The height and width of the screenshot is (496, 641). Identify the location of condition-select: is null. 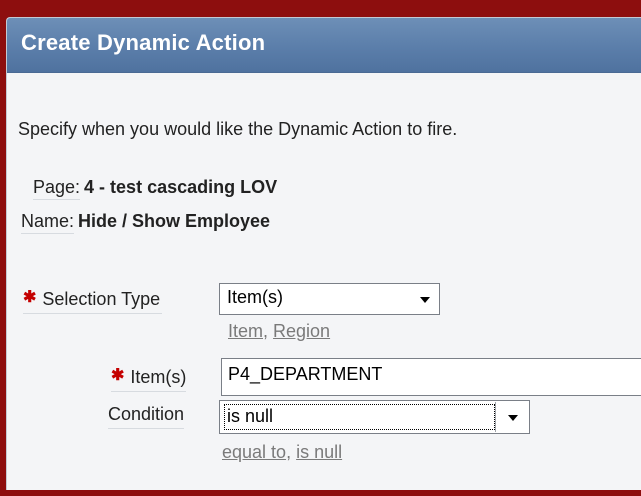
(374, 417).